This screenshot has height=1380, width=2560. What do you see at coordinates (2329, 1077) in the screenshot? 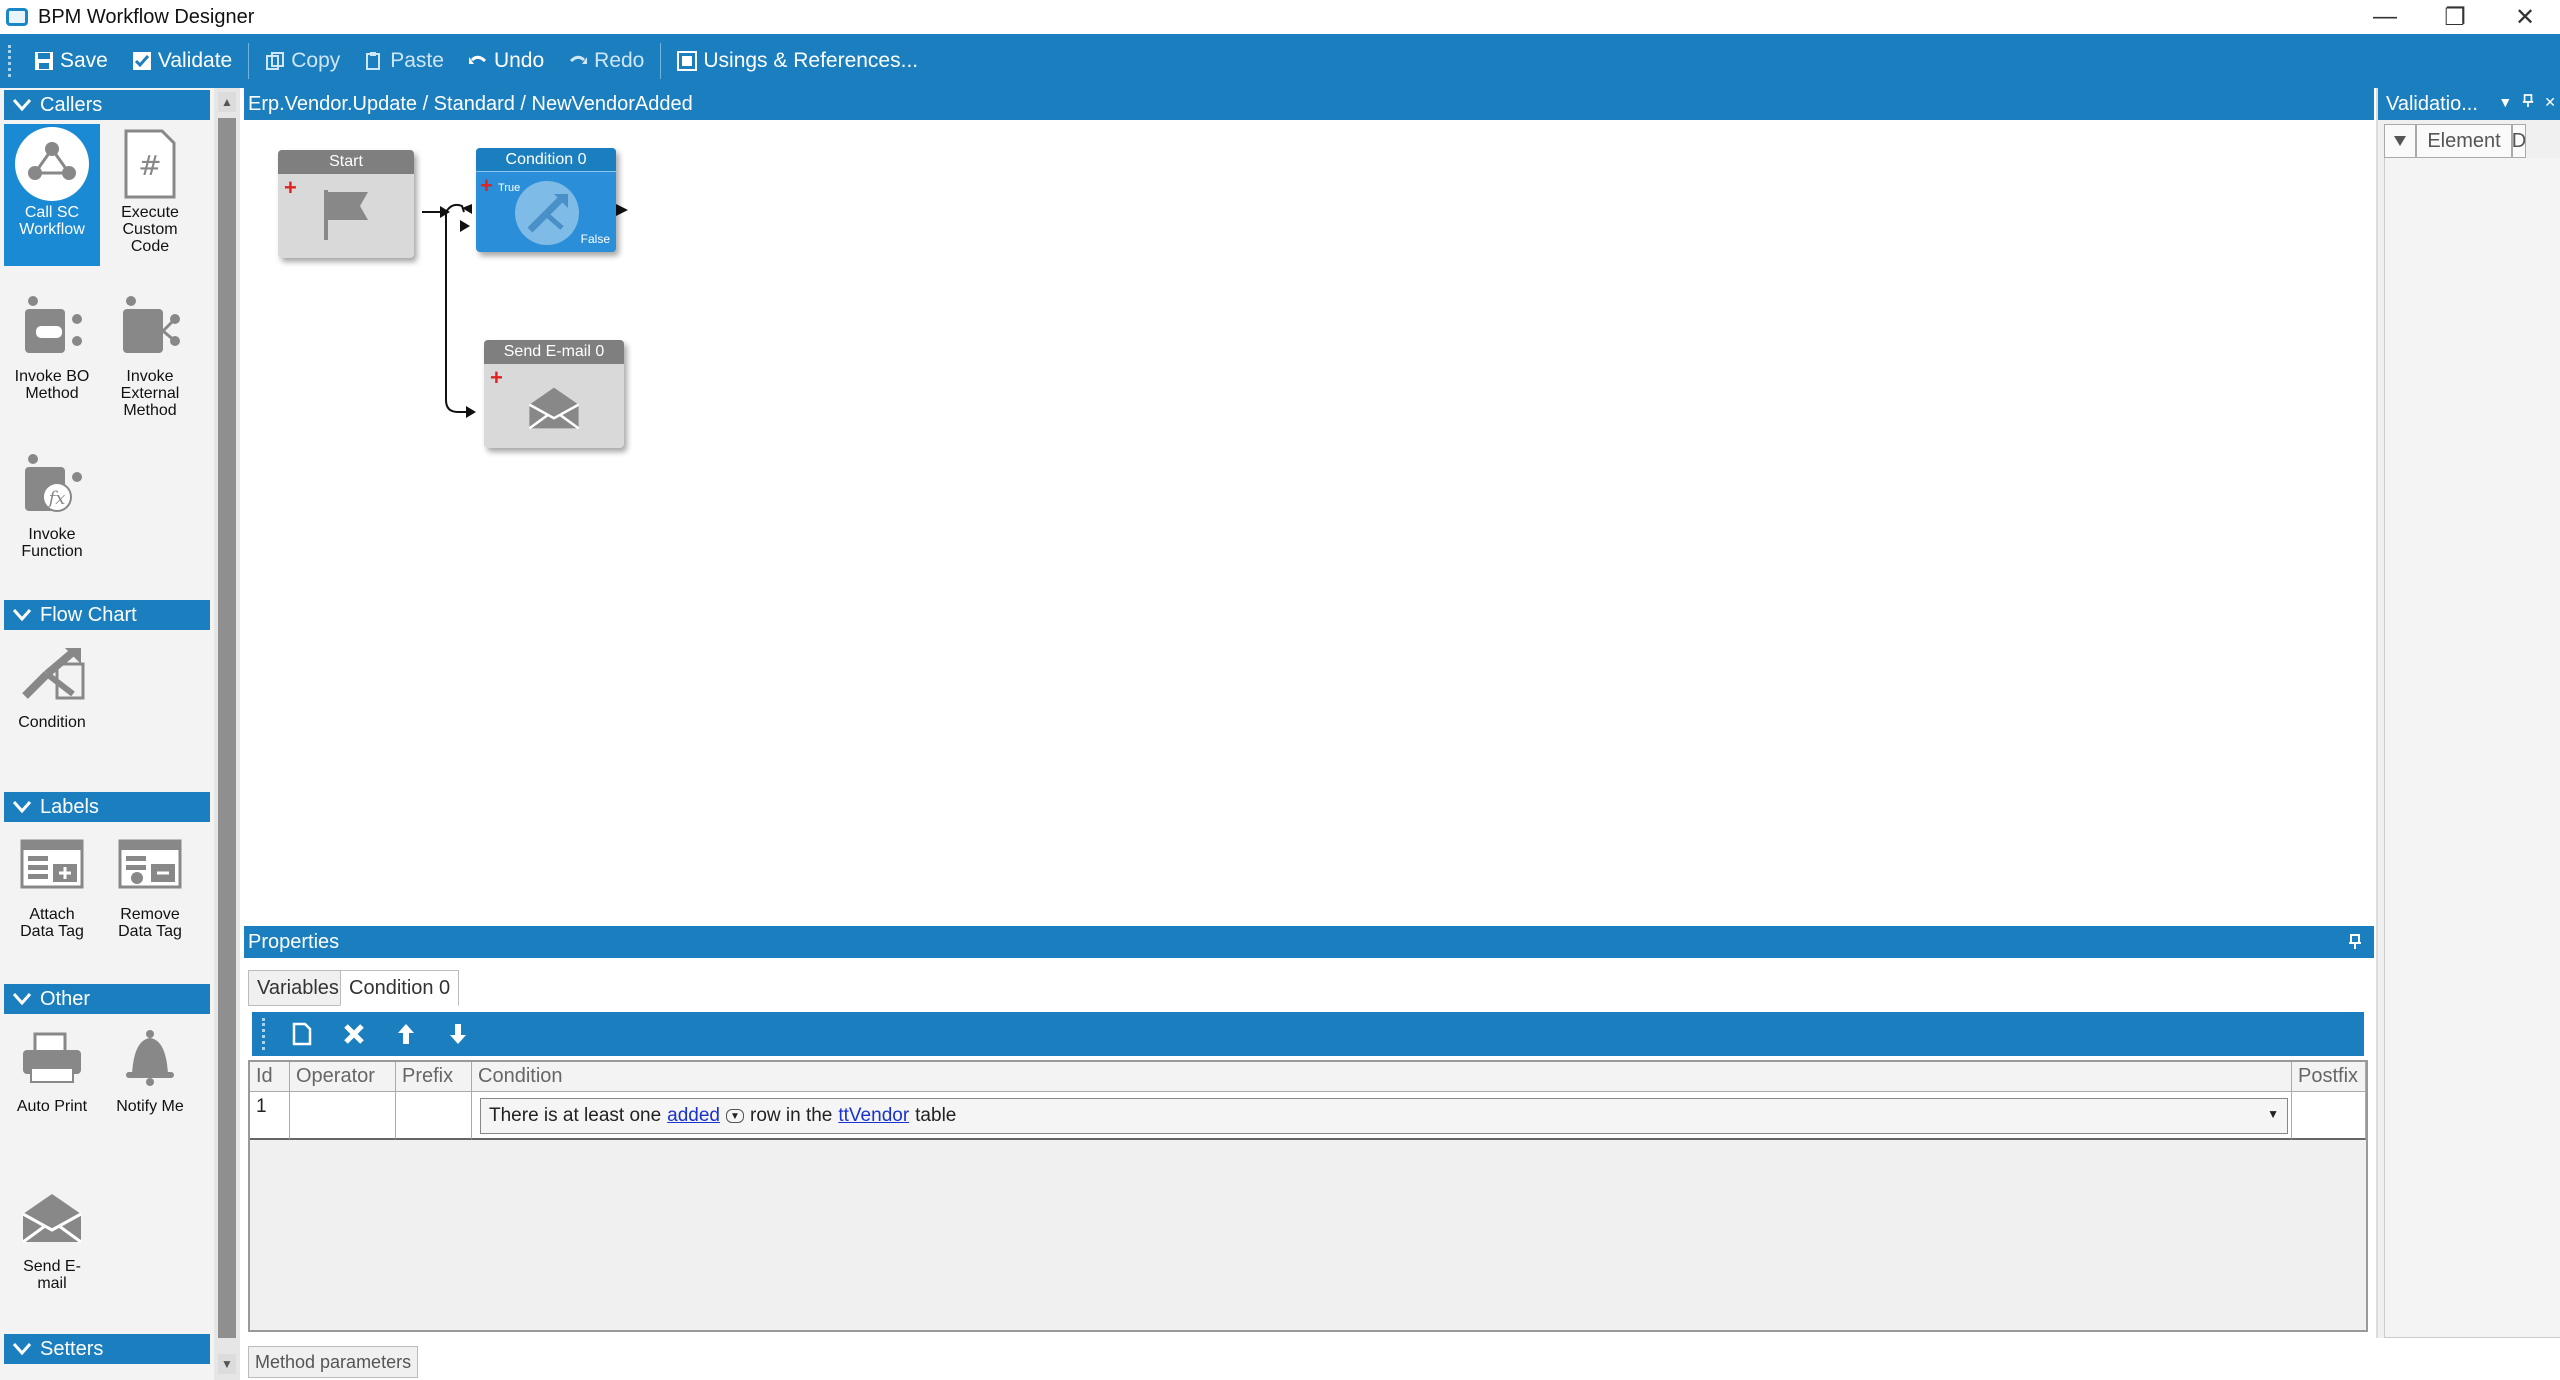
I see `column-header-postfix: Postfix` at bounding box center [2329, 1077].